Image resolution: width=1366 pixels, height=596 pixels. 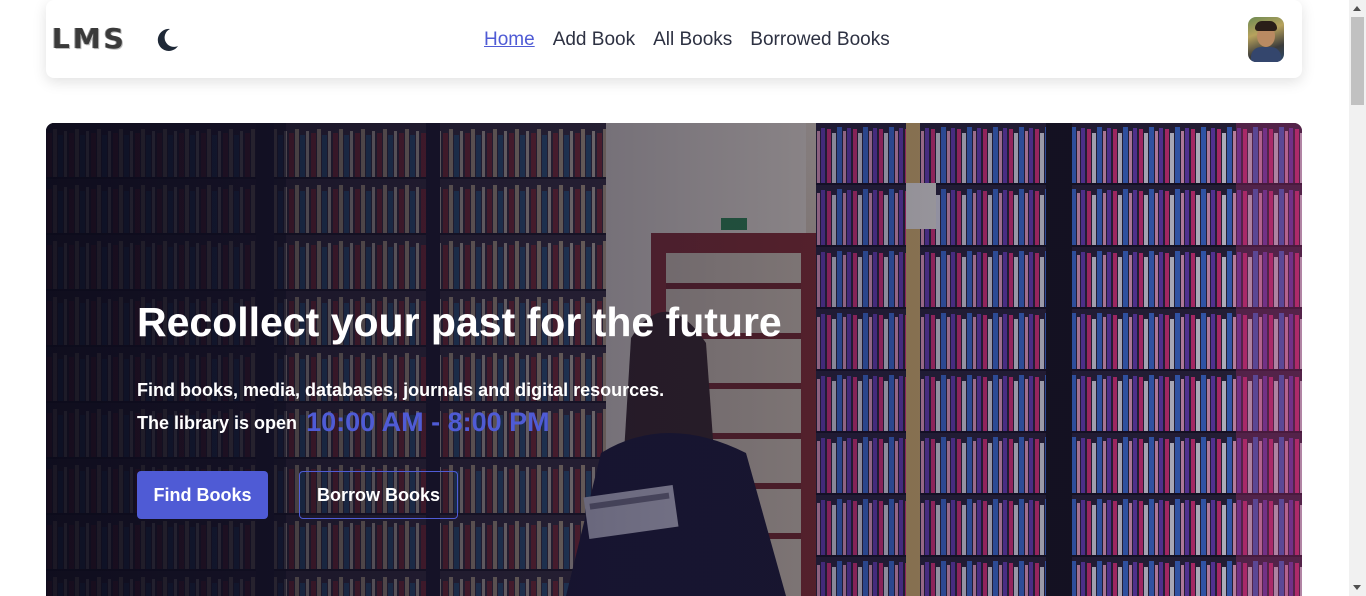 I want to click on scroll-up-arrow-icon, so click(x=1357, y=8).